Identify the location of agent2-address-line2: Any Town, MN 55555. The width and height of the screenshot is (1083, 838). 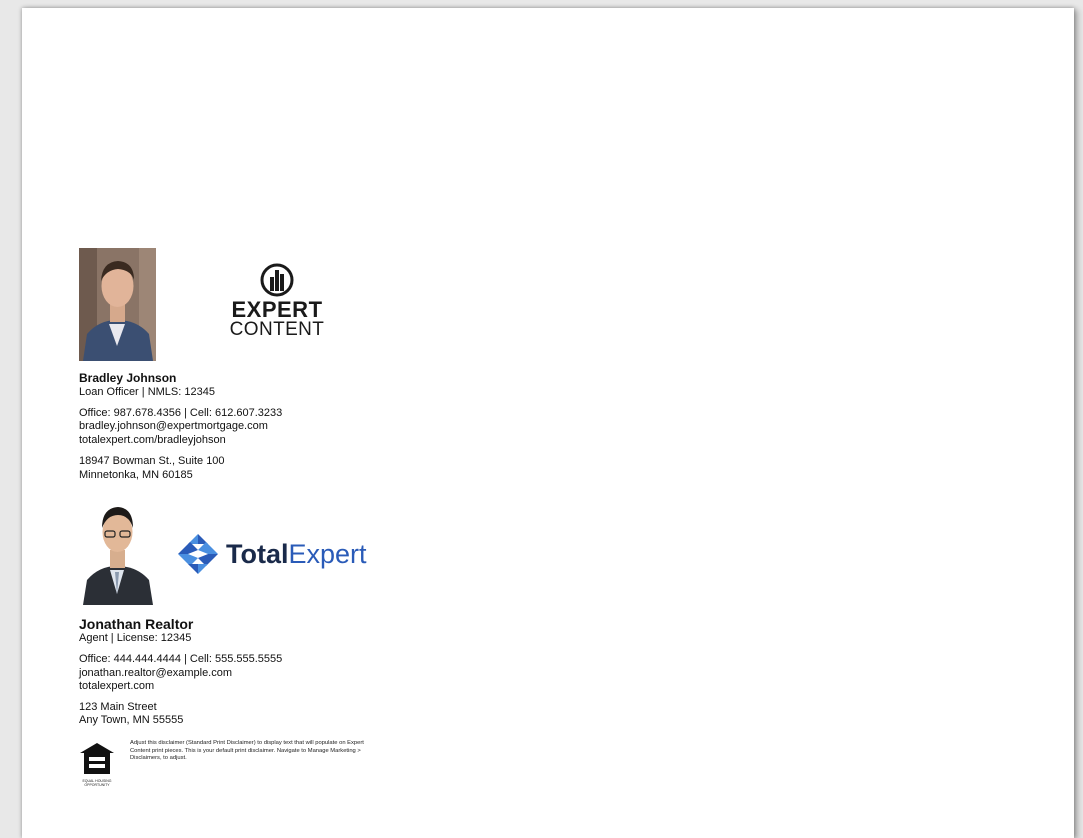
(131, 720).